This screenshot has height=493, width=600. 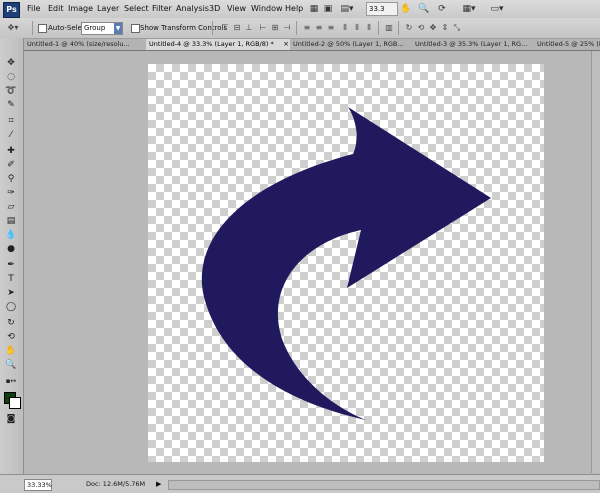 I want to click on eraser-tool-icon: ▱, so click(x=11, y=207).